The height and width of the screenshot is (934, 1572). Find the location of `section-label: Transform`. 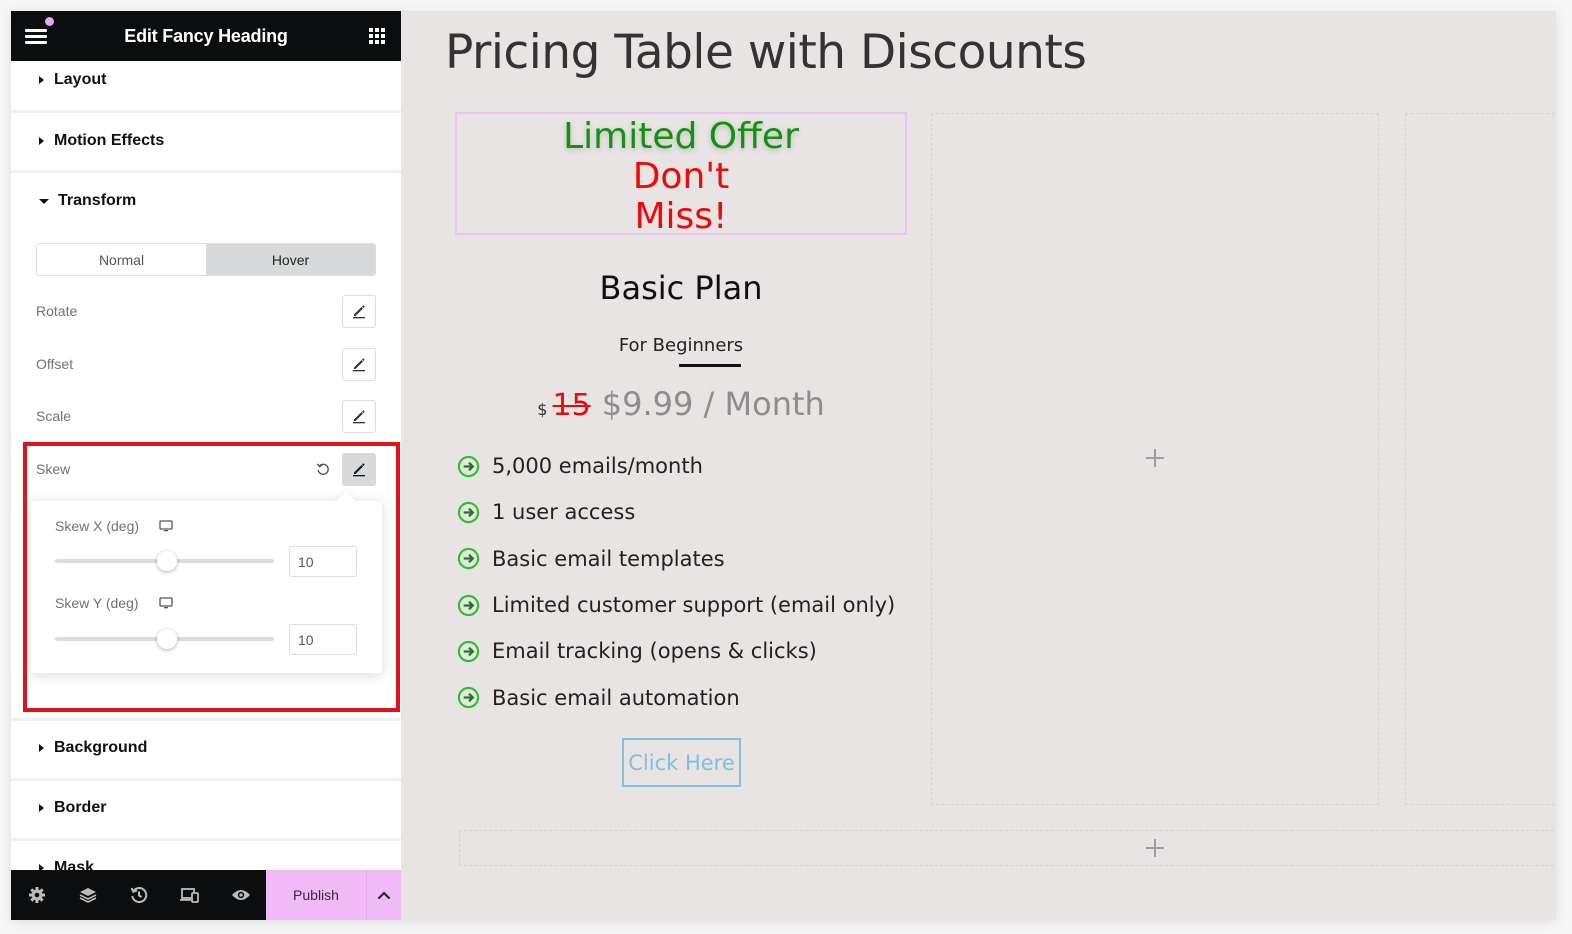

section-label: Transform is located at coordinates (97, 200).